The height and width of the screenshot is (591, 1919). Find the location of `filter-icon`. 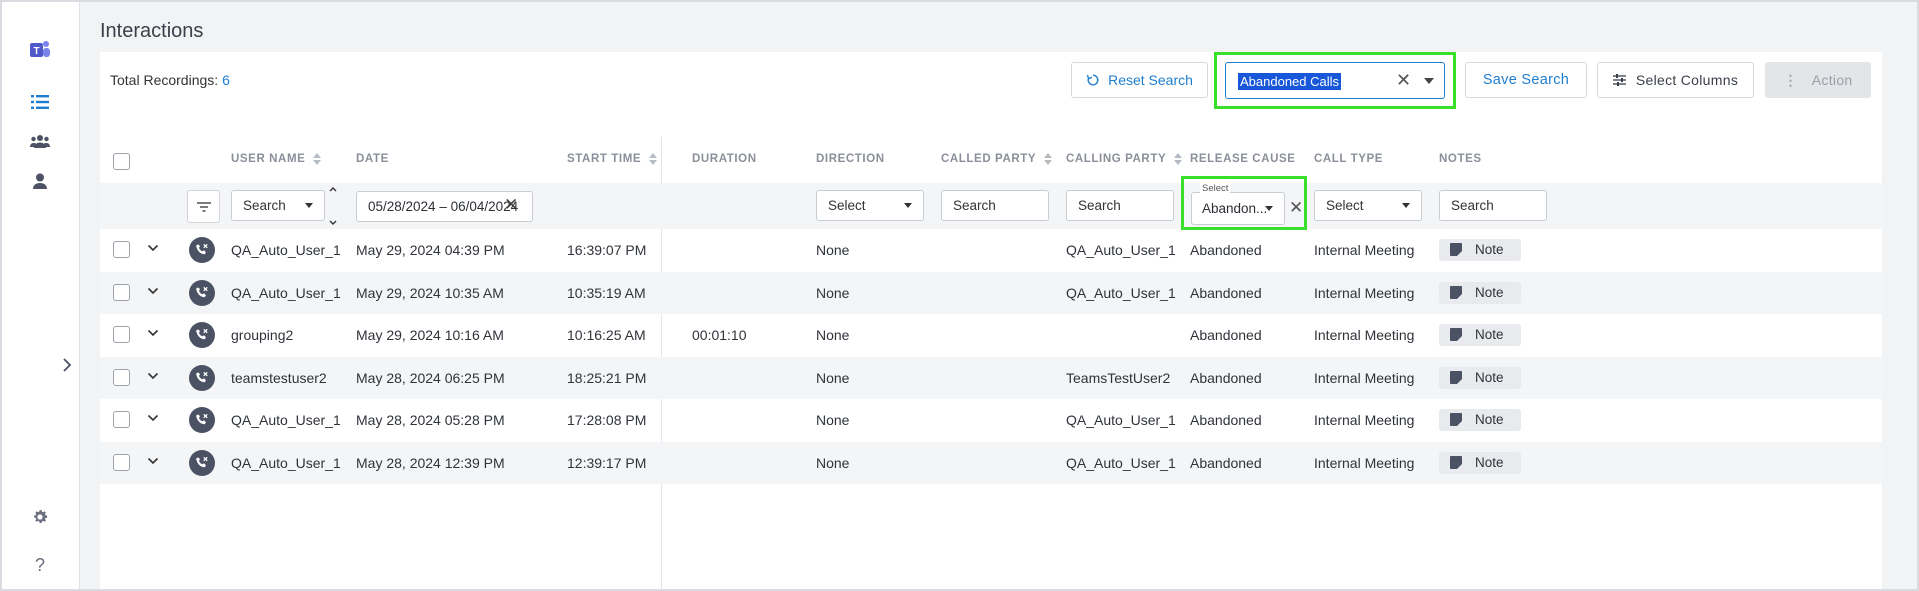

filter-icon is located at coordinates (203, 206).